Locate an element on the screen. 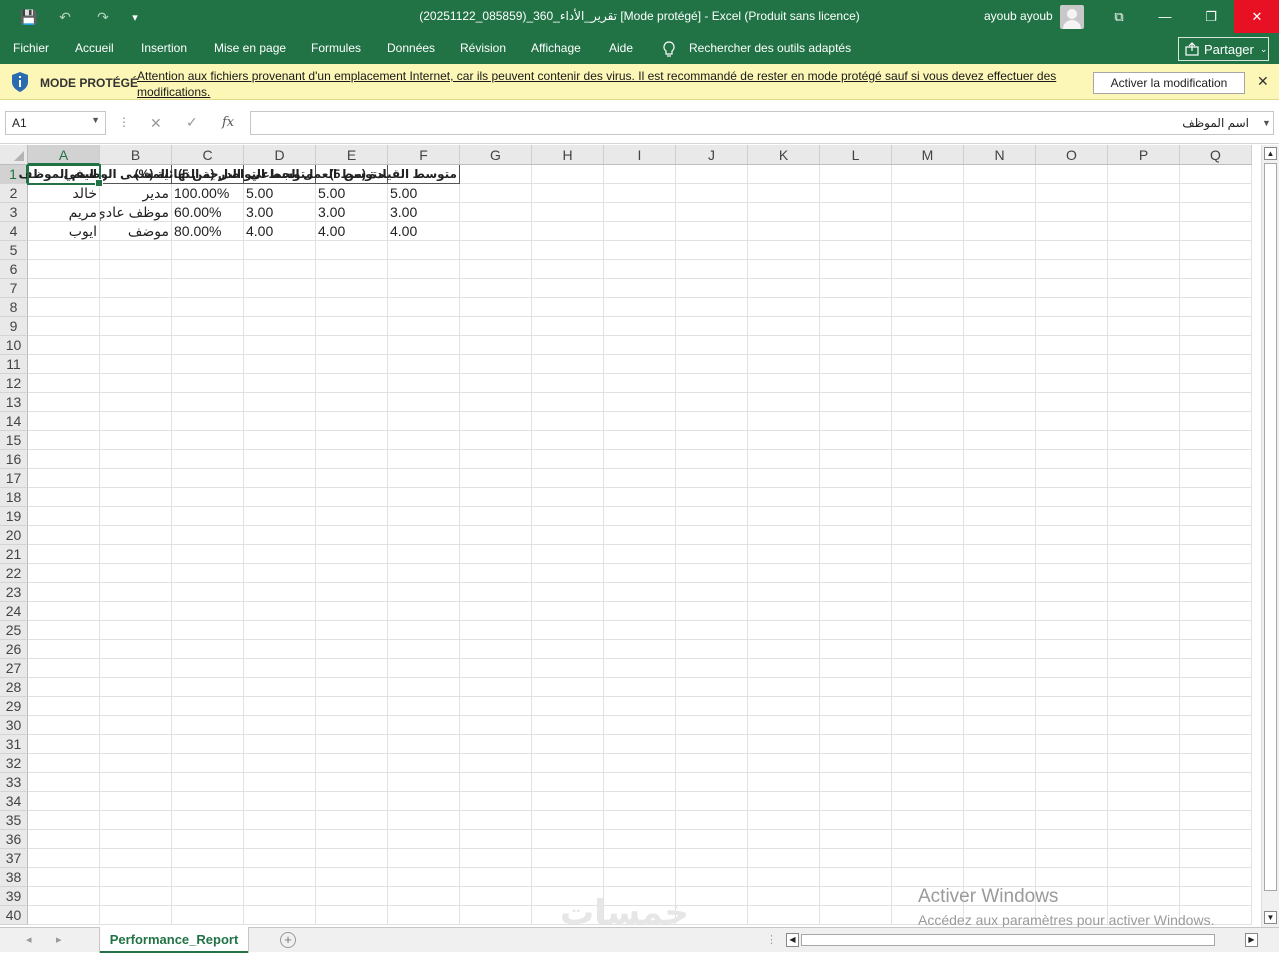  insert-function-icon: fx is located at coordinates (228, 122).